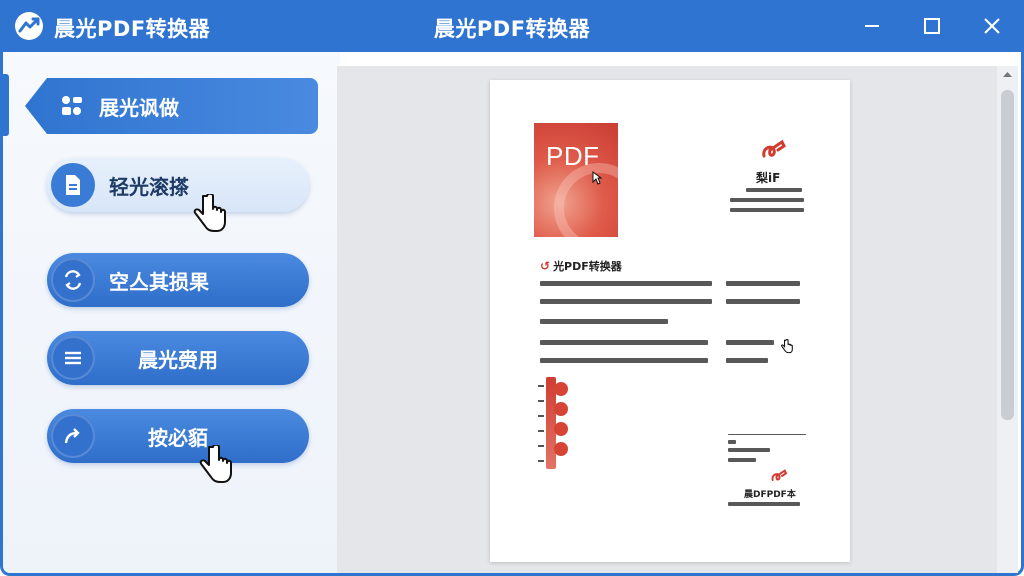 The width and height of the screenshot is (1024, 576). What do you see at coordinates (597, 178) in the screenshot?
I see `pointer-cursor-icon` at bounding box center [597, 178].